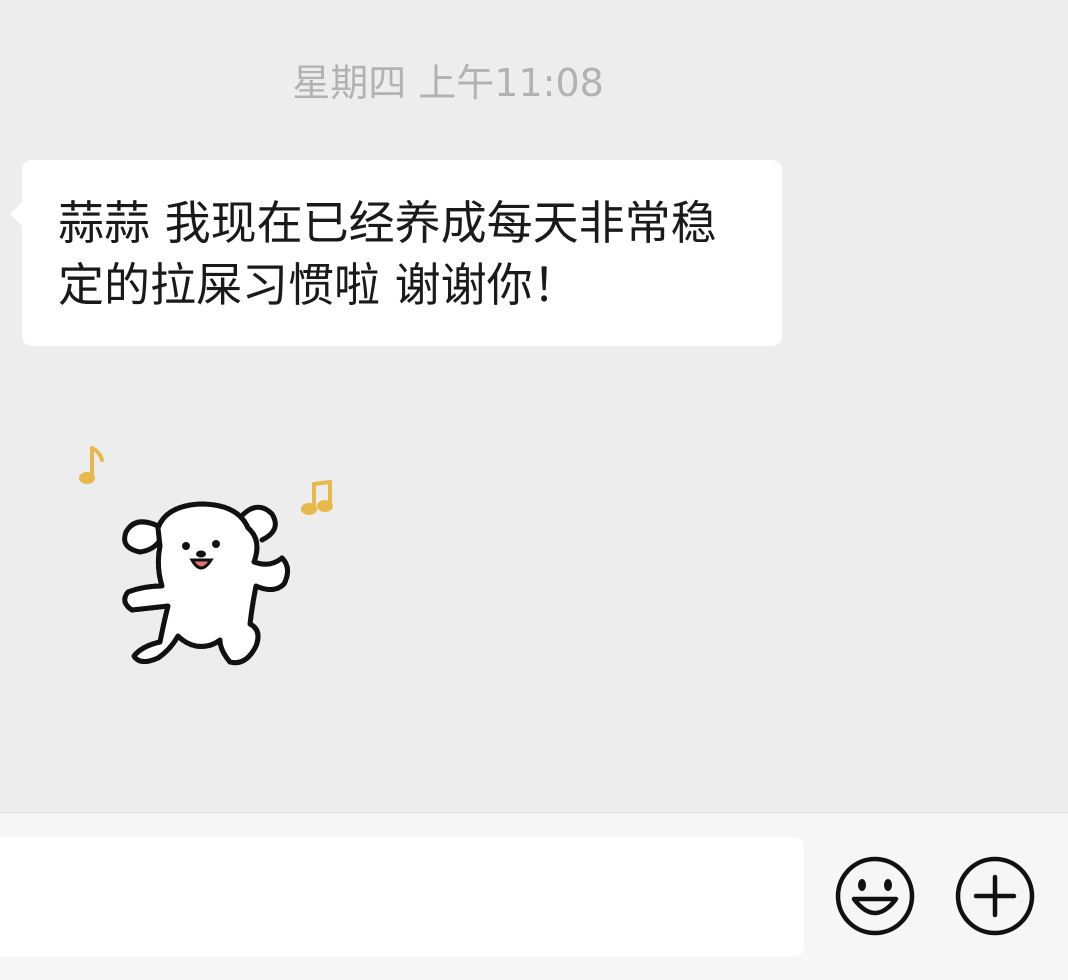 This screenshot has height=980, width=1068. I want to click on dancing-dog-sticker, so click(210, 566).